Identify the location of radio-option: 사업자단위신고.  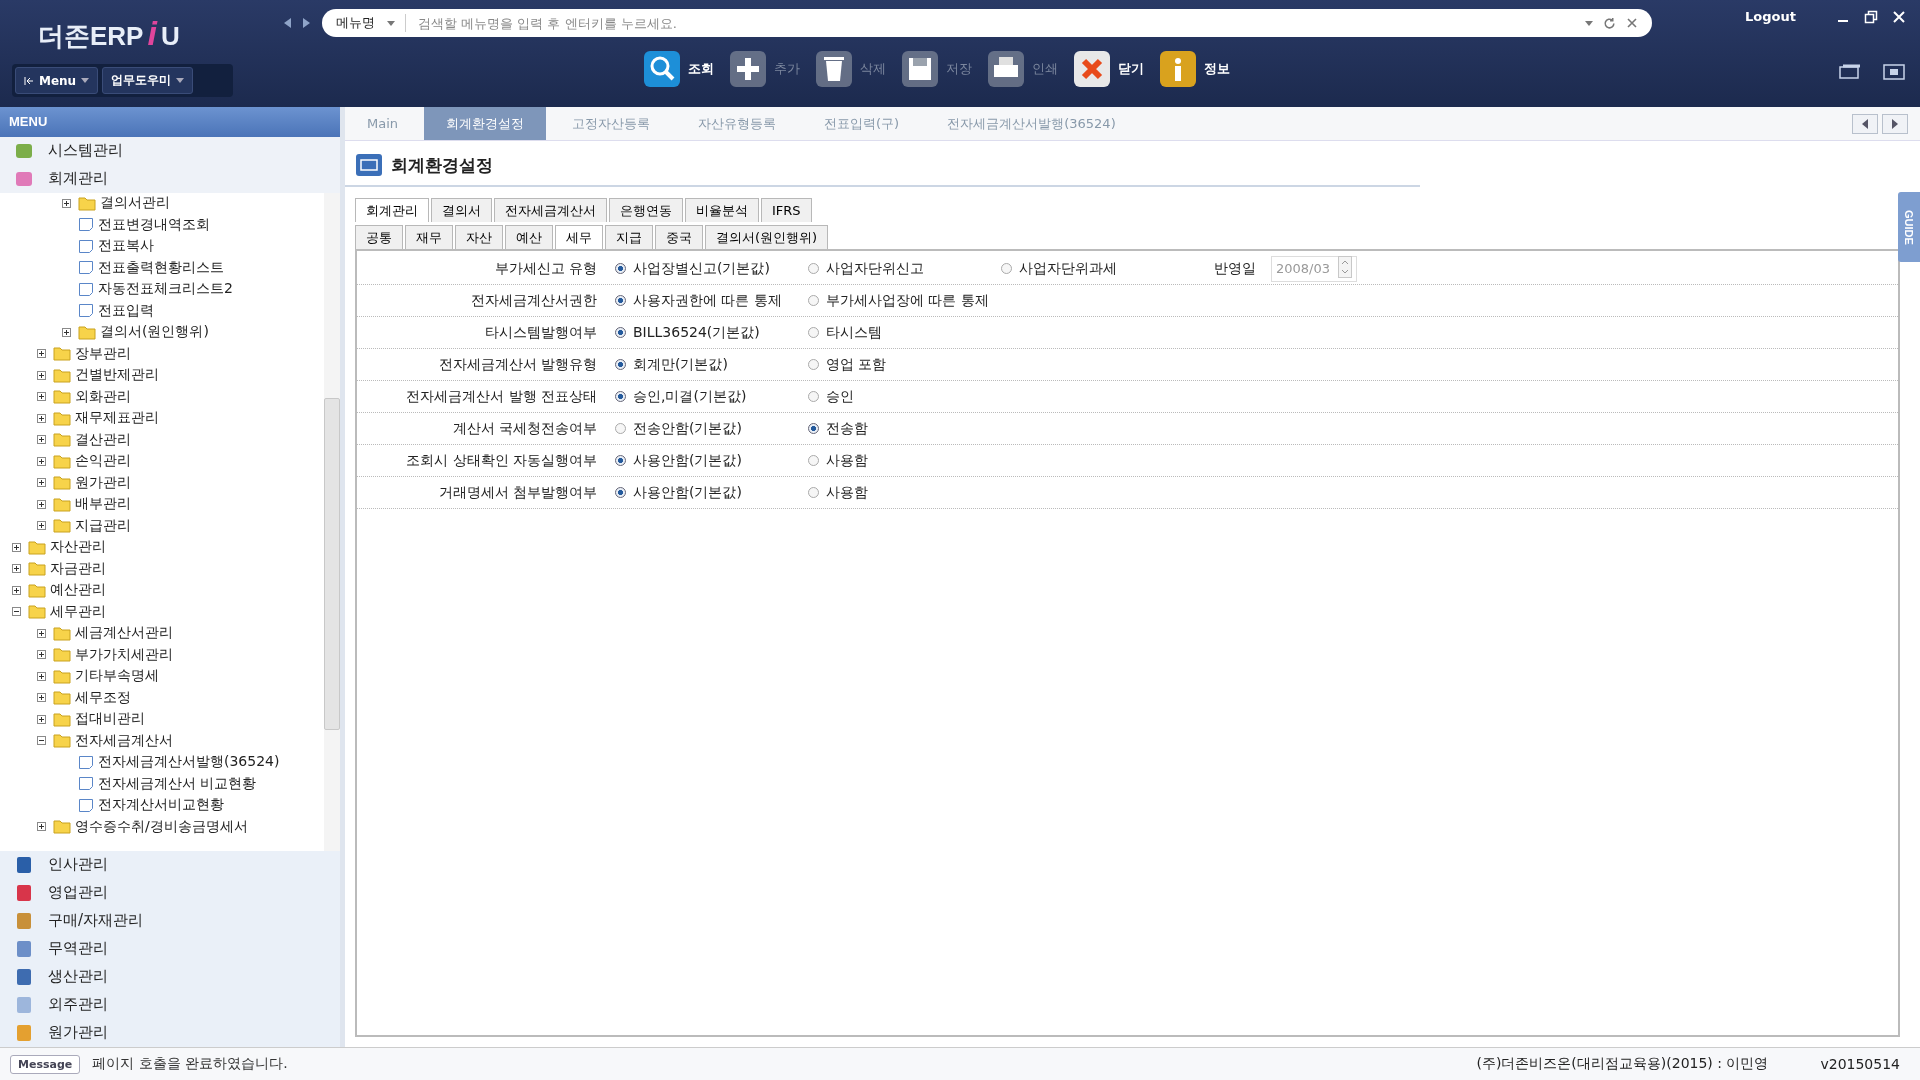
(904, 268).